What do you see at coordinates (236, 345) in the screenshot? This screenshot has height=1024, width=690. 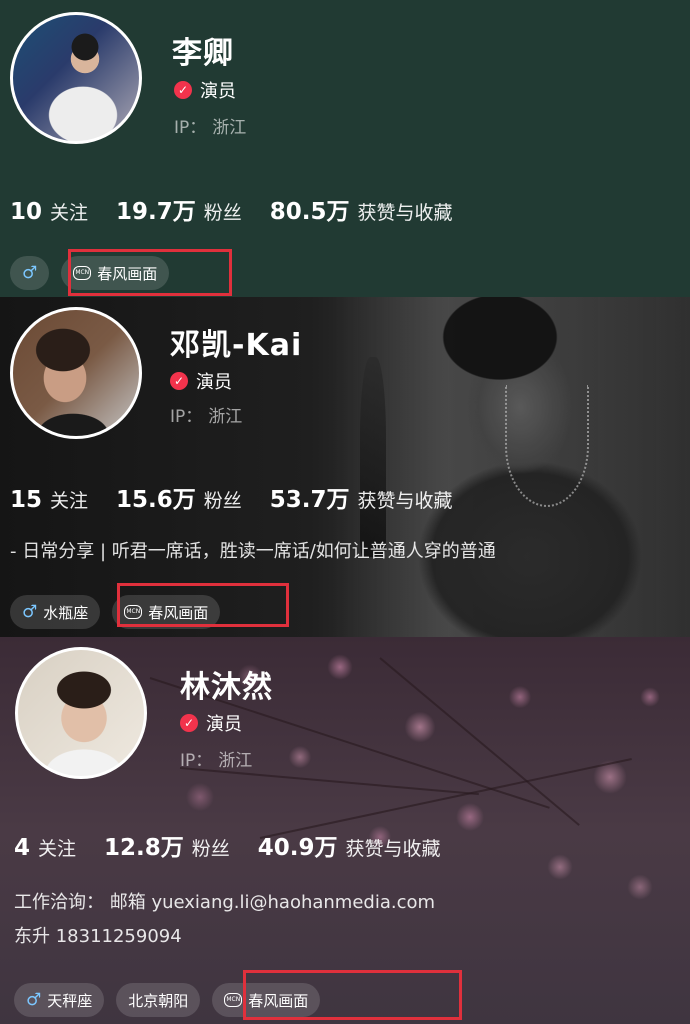 I see `profile-name: 邓凯-Kai` at bounding box center [236, 345].